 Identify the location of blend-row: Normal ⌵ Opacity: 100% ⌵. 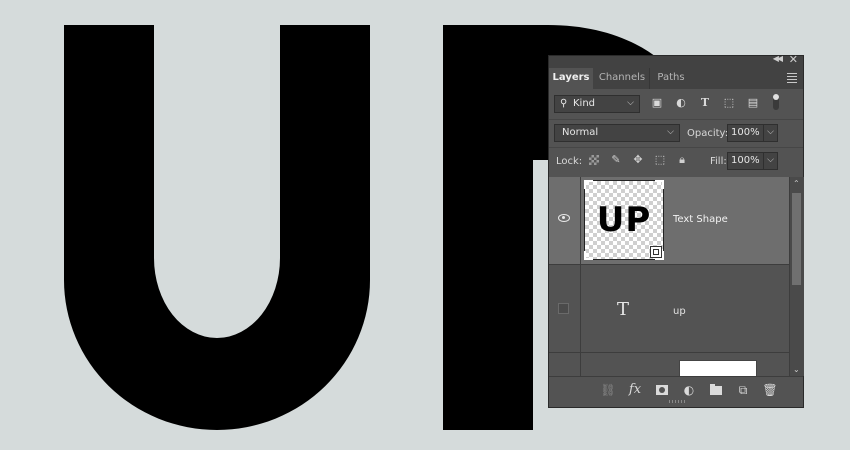
(676, 132).